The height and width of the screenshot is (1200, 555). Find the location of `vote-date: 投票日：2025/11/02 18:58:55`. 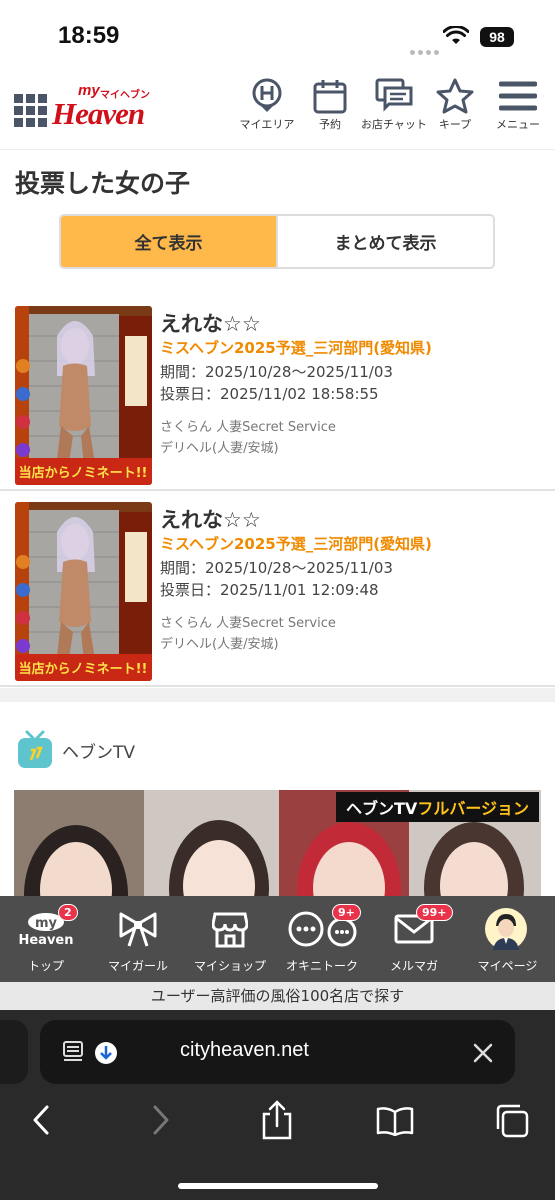

vote-date: 投票日：2025/11/02 18:58:55 is located at coordinates (269, 394).